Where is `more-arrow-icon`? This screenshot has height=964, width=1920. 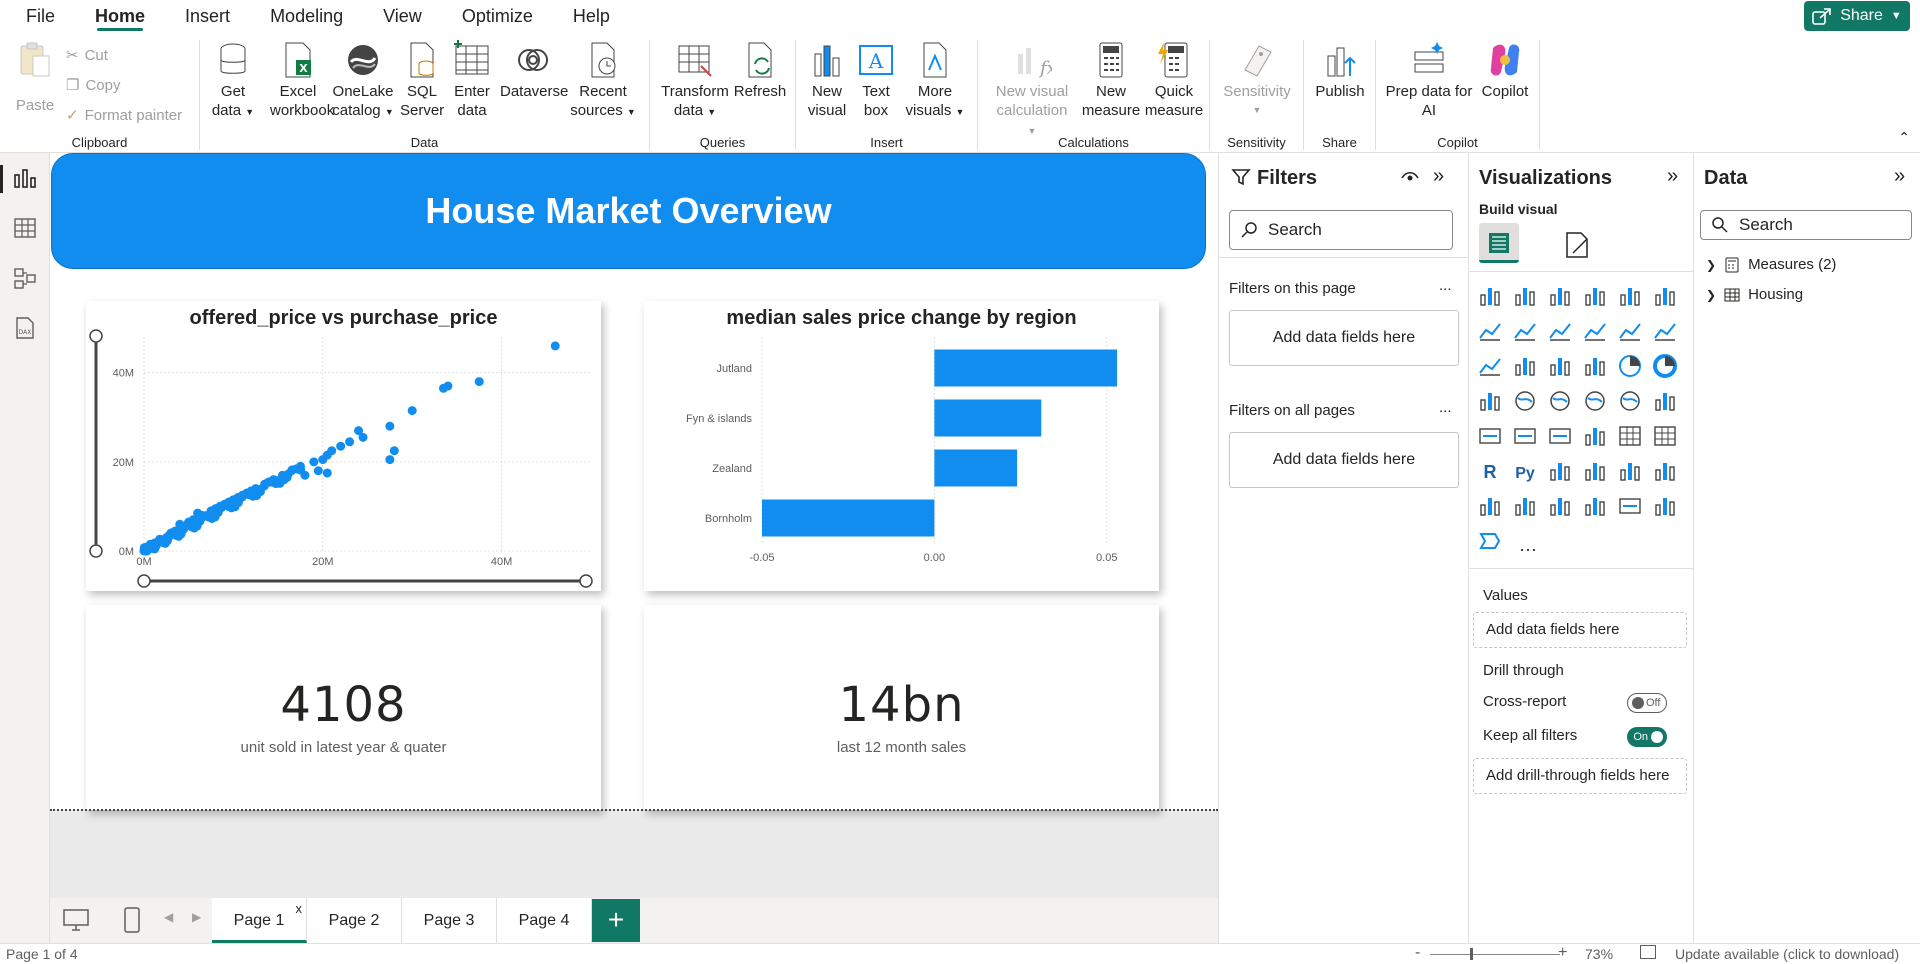 more-arrow-icon is located at coordinates (1490, 541).